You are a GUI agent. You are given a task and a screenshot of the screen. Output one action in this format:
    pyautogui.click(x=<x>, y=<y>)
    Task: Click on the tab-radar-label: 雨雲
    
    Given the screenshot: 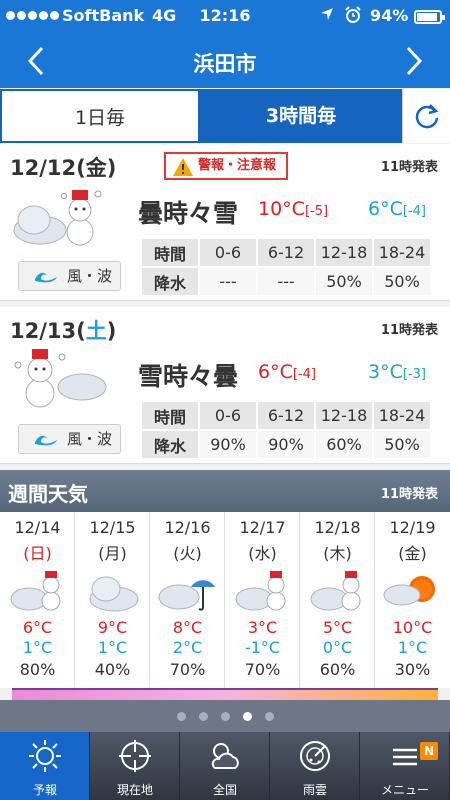 What is the action you would take?
    pyautogui.click(x=314, y=790)
    